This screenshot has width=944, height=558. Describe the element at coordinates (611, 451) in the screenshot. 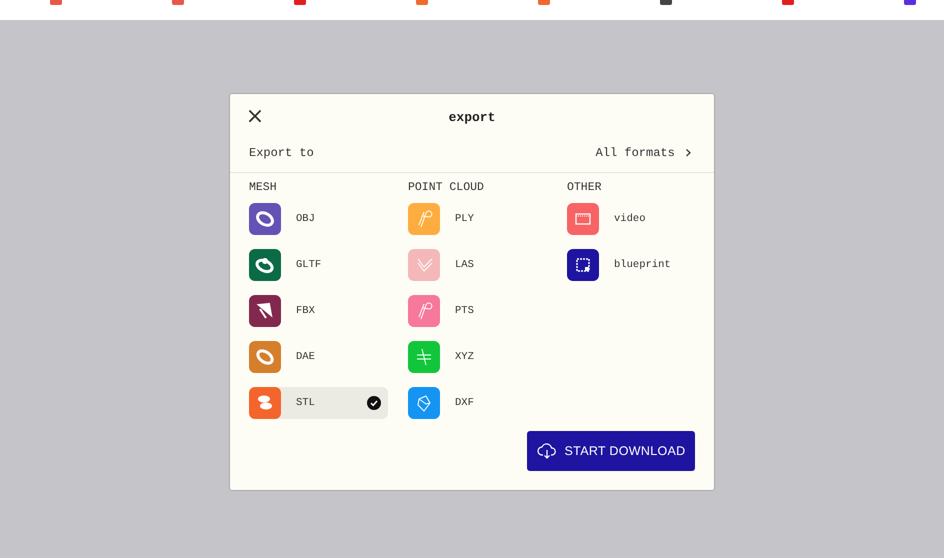

I see `start-download-button: START DOWNLOAD` at that location.